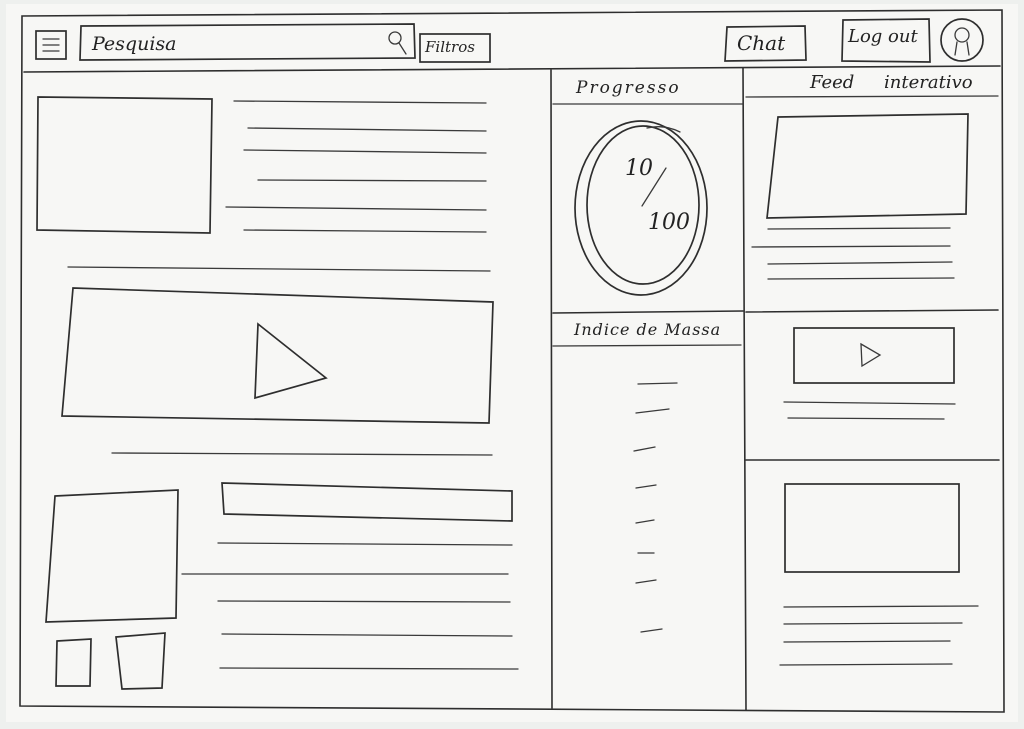 The width and height of the screenshot is (1024, 729). I want to click on user-avatar-icon, so click(962, 40).